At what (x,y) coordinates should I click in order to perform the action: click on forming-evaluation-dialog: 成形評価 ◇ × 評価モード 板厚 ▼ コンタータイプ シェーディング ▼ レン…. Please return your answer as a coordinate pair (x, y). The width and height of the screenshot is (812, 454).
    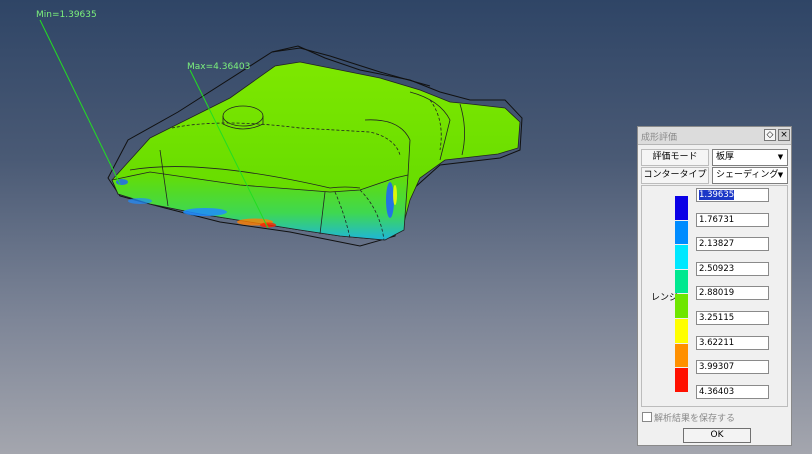
    Looking at the image, I should click on (714, 286).